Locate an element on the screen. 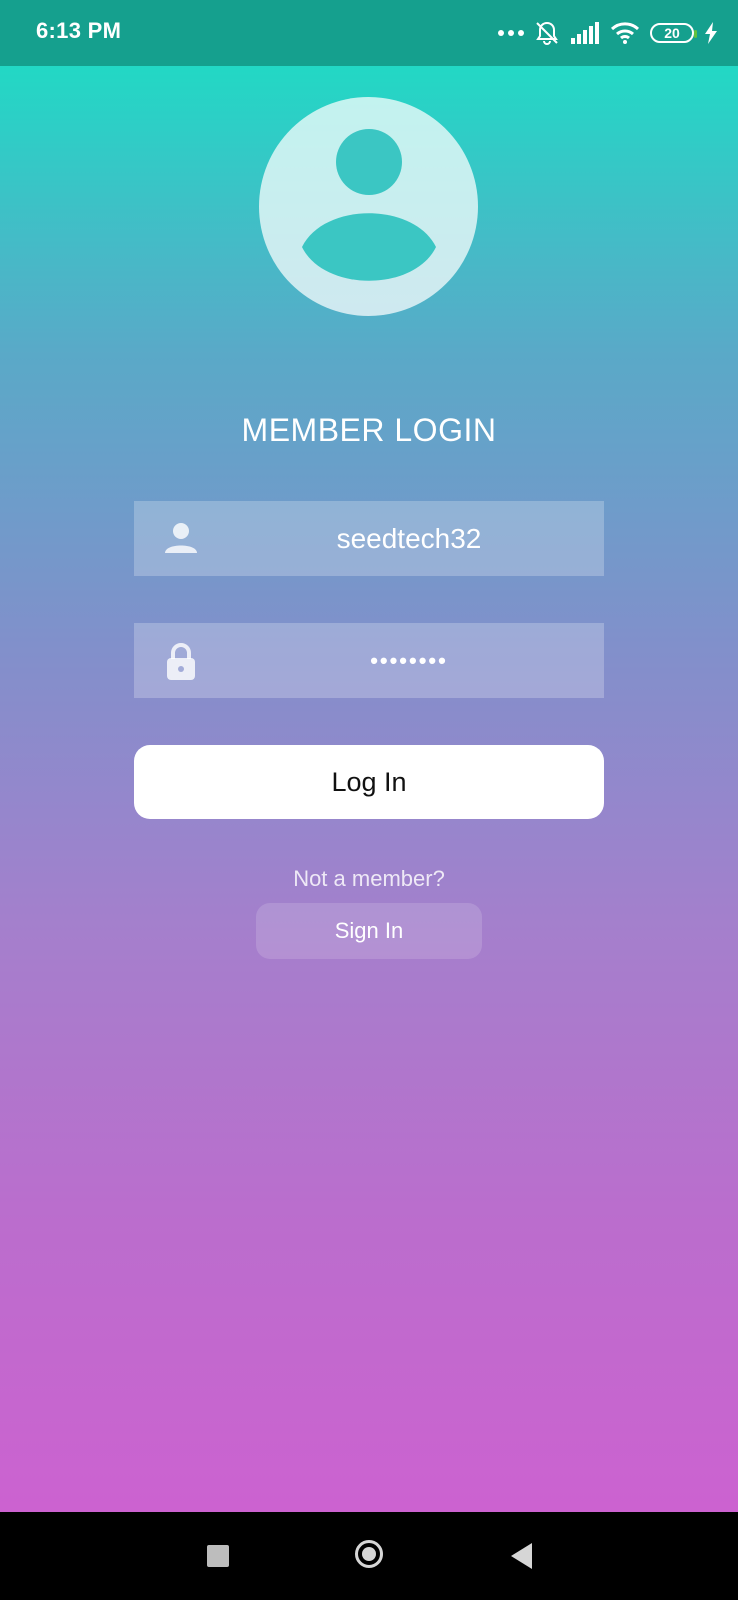 The image size is (738, 1600). battery-level: 20 is located at coordinates (672, 33).